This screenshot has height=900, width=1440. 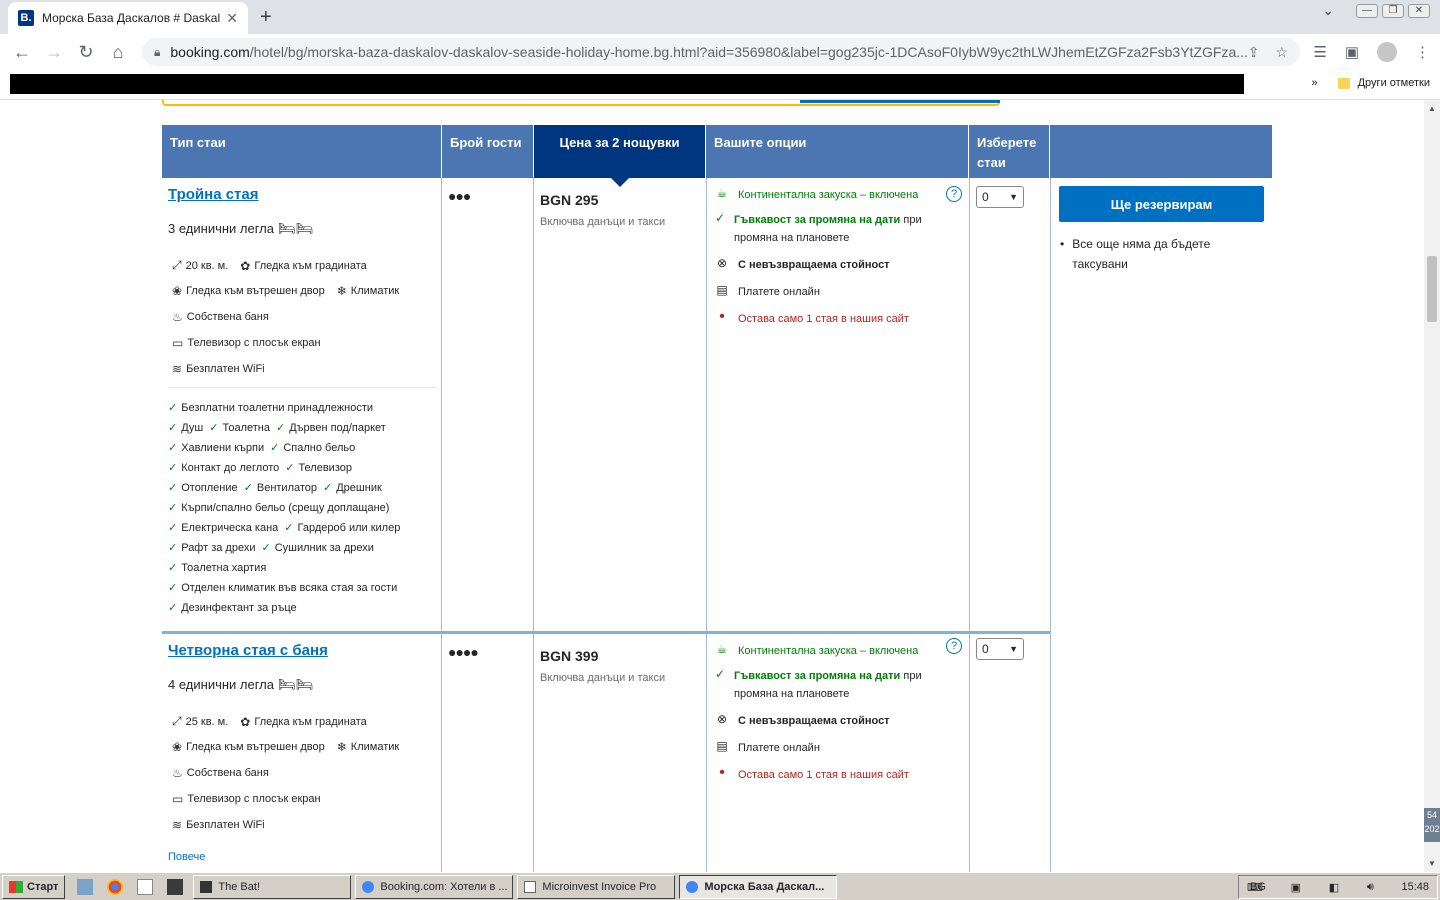 I want to click on amenity-row: ✓ Хавлиени кърпи ✓ Спално бельо, so click(x=262, y=448).